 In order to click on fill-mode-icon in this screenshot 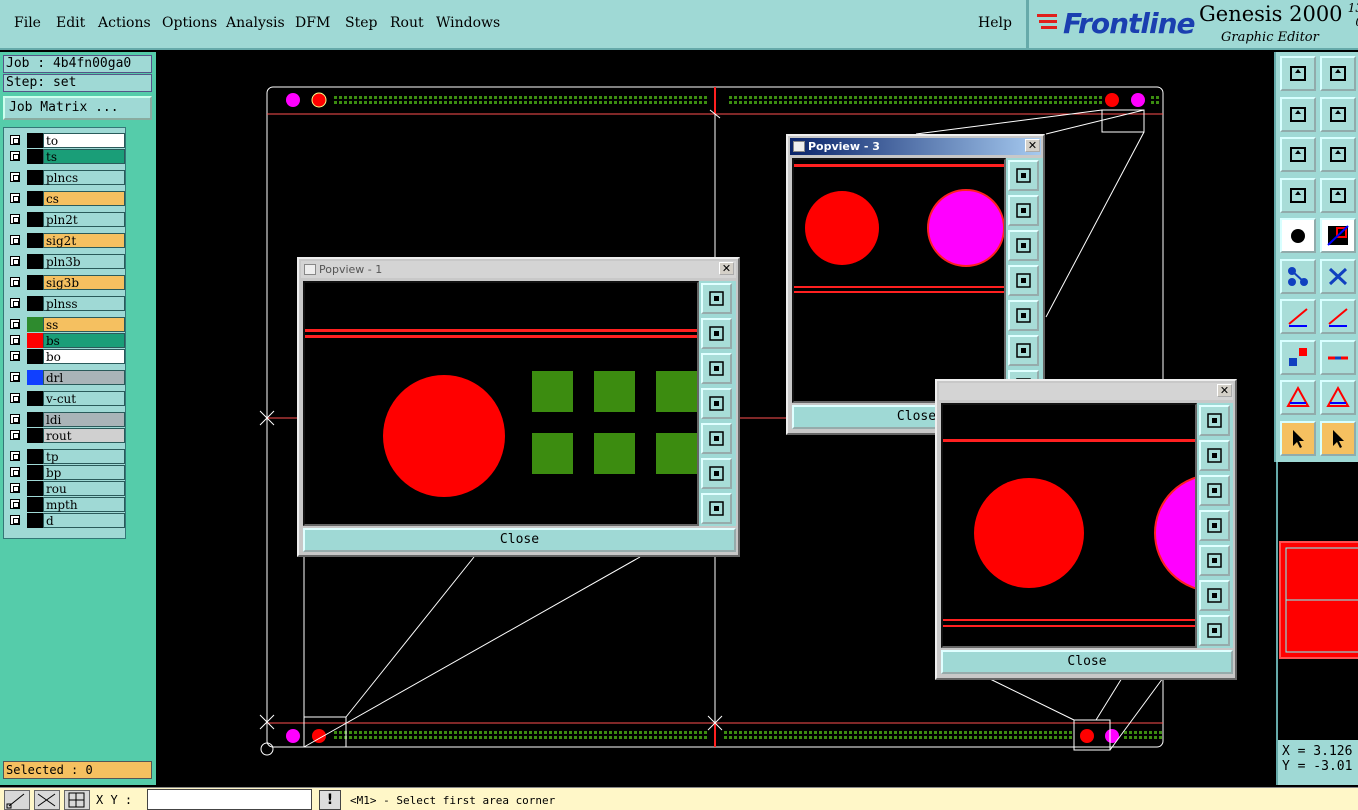, I will do `click(1298, 235)`.